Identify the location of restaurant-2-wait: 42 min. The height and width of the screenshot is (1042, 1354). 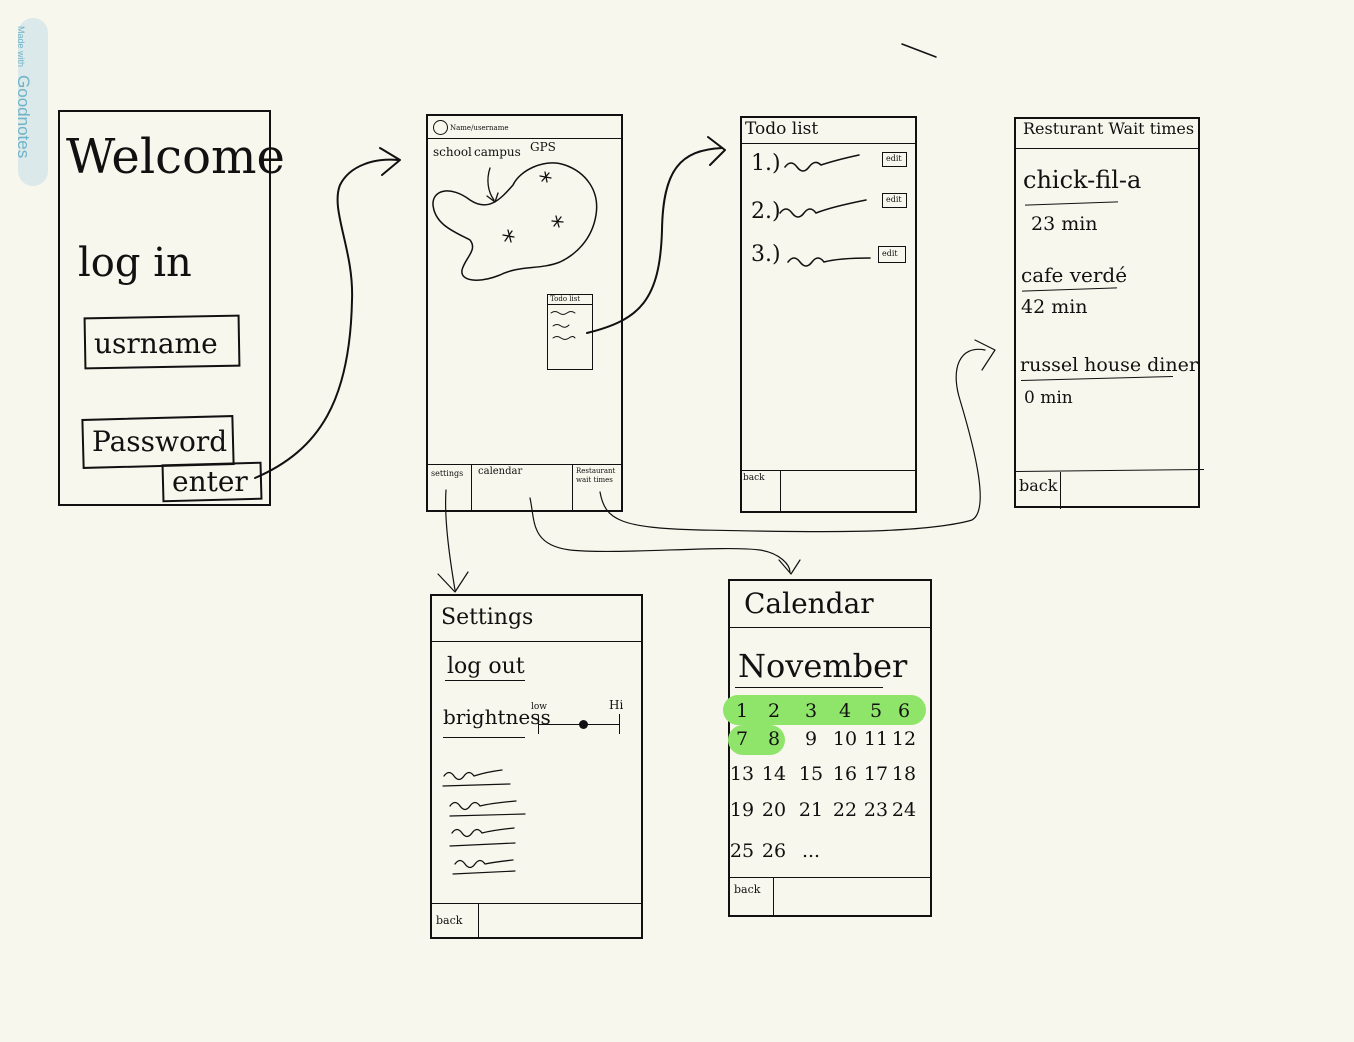
(1054, 307).